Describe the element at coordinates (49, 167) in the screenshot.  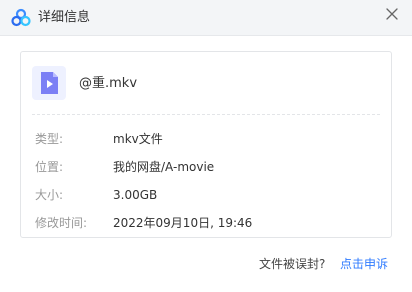
I see `detail-label: 位置:` at that location.